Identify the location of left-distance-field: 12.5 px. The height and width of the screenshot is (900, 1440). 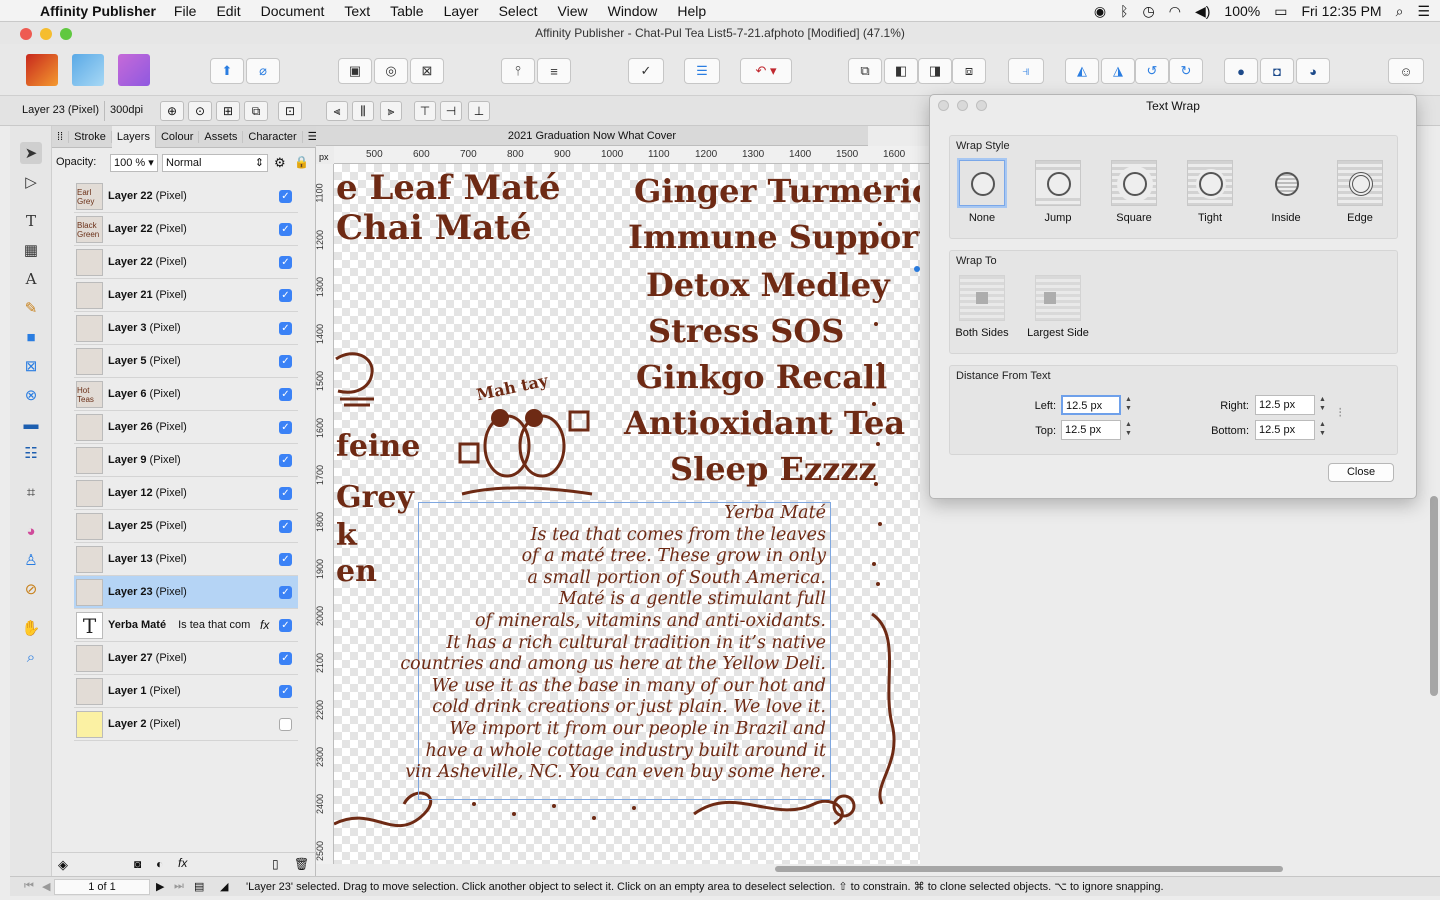
(1091, 405).